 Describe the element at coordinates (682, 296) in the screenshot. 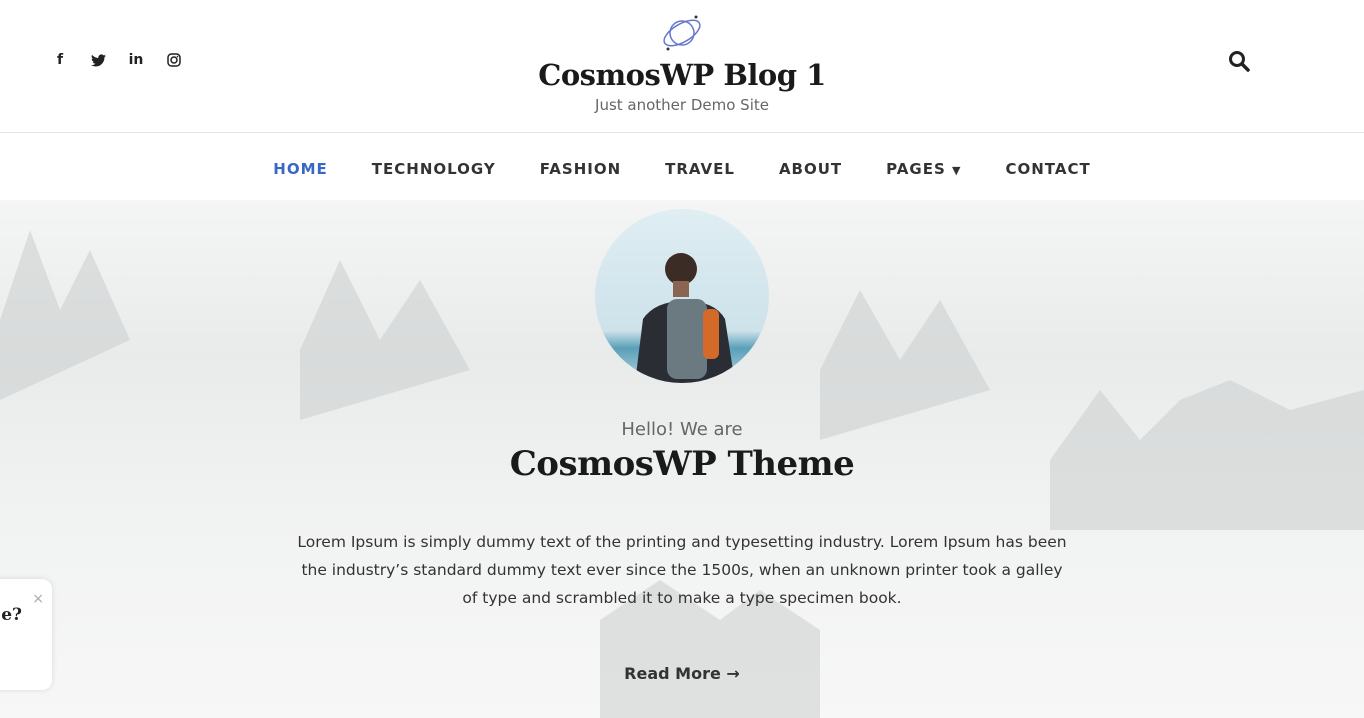

I see `avatar-image` at that location.